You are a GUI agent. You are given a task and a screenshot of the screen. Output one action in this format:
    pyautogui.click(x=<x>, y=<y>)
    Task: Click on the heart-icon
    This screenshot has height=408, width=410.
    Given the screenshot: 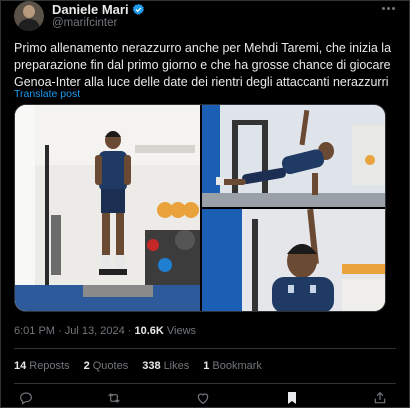 What is the action you would take?
    pyautogui.click(x=203, y=398)
    